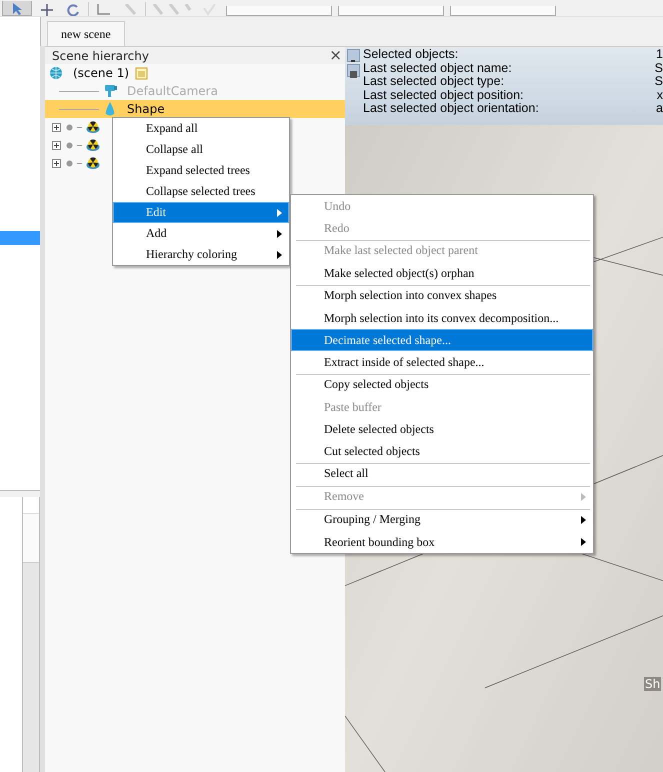 The height and width of the screenshot is (772, 663). I want to click on info-value: 1, so click(659, 55).